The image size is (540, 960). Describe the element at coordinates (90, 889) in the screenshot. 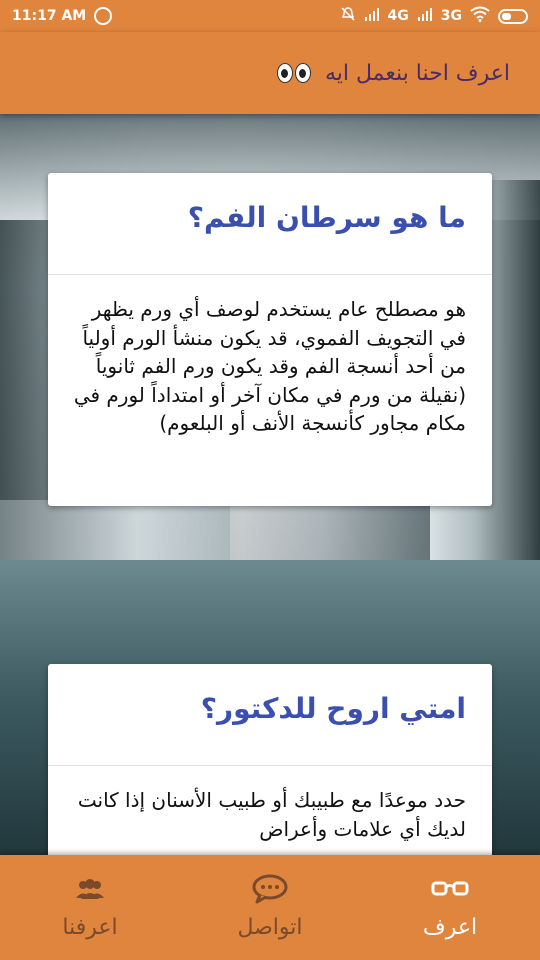

I see `people-icon` at that location.